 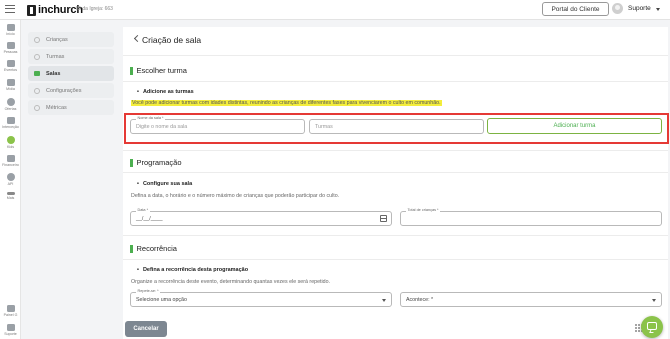 I want to click on field-value: __/__/____, so click(x=149, y=219).